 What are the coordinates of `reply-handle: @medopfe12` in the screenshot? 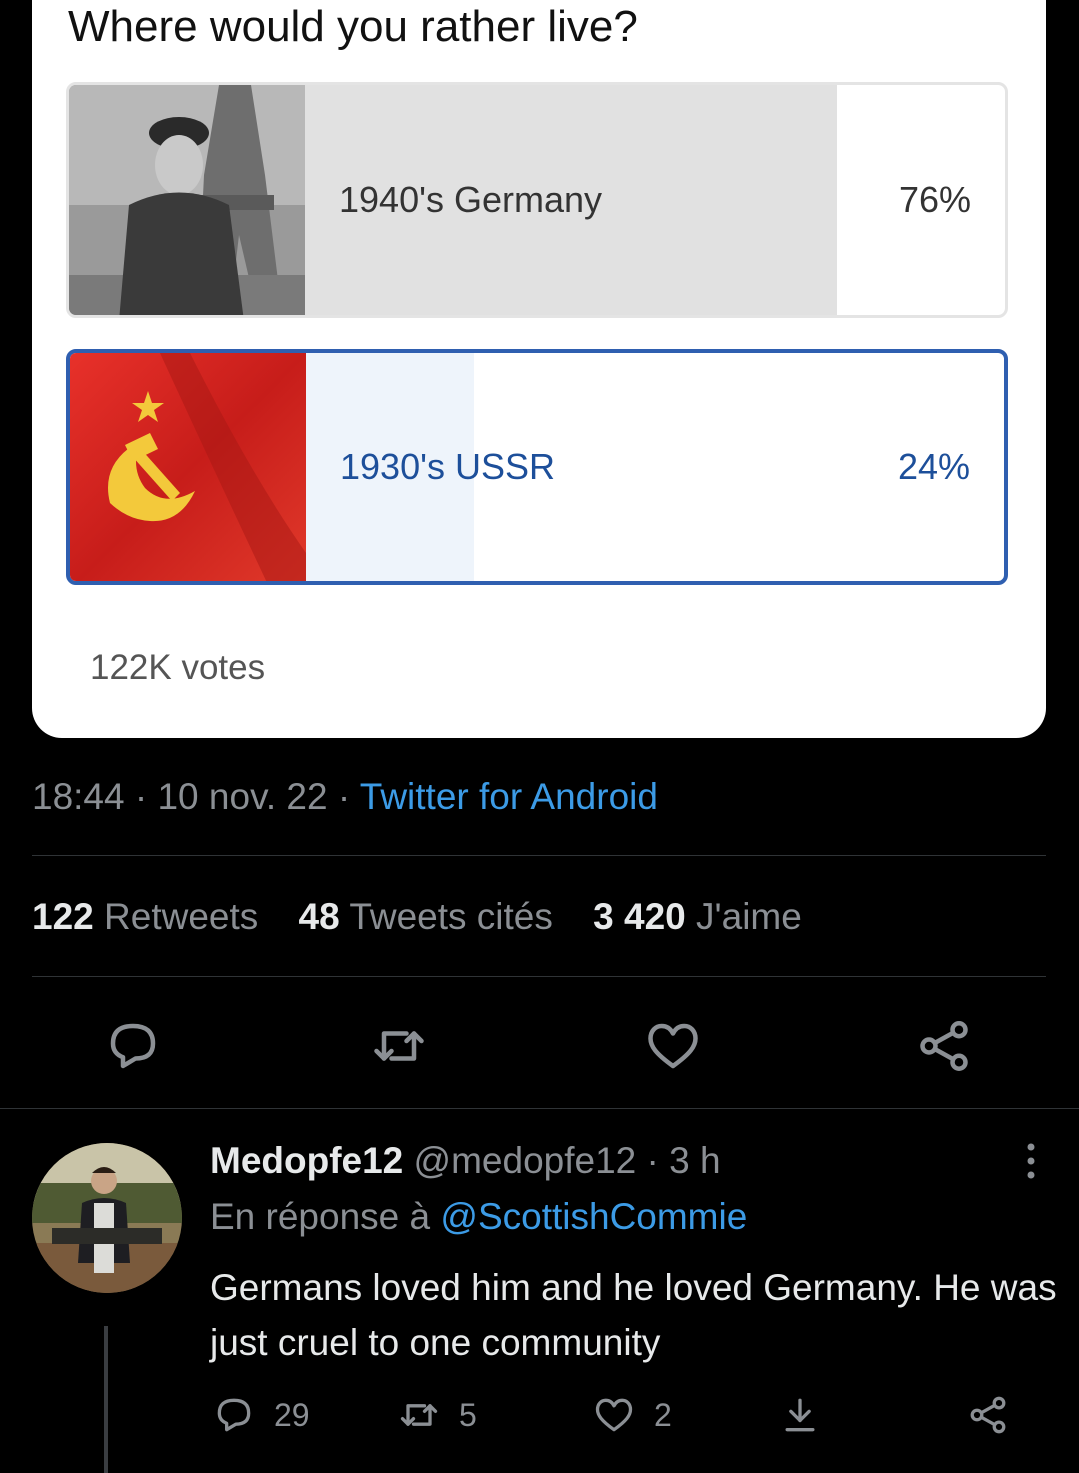 It's located at (525, 1160).